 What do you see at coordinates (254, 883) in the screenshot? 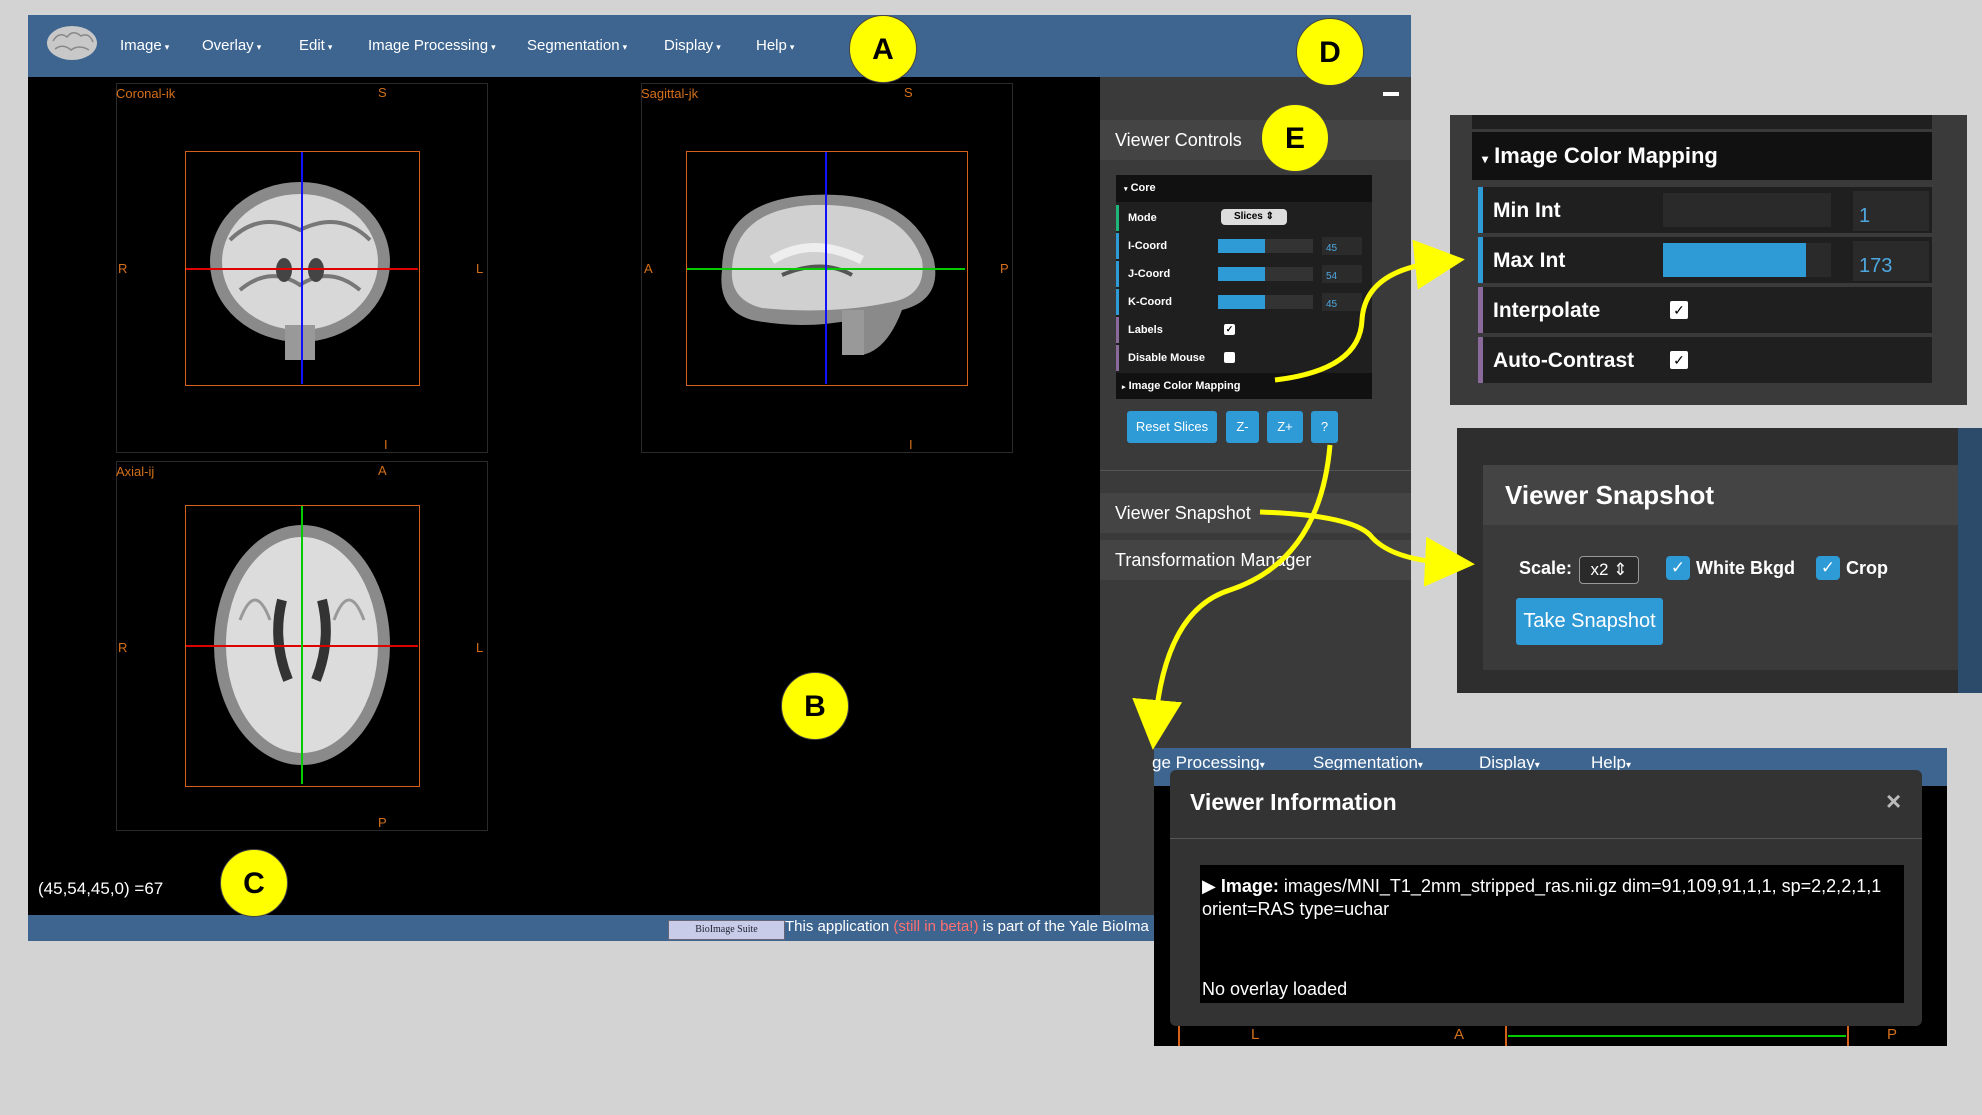
I see `callout-c: C` at bounding box center [254, 883].